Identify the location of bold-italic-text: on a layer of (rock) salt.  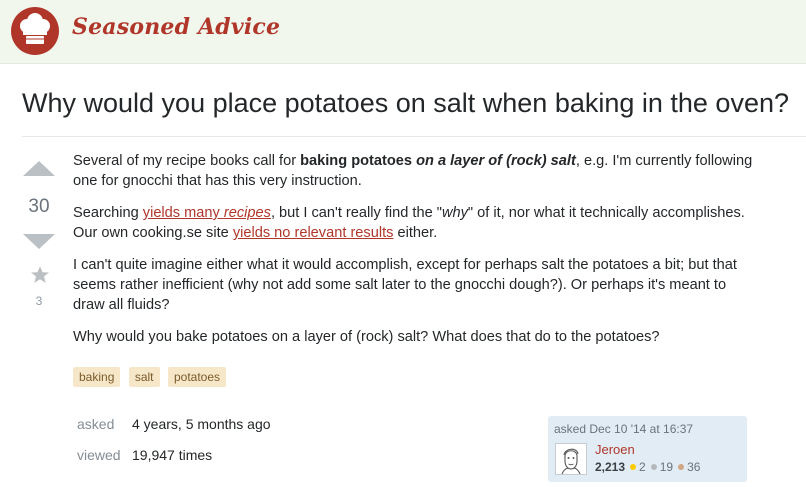
(496, 161).